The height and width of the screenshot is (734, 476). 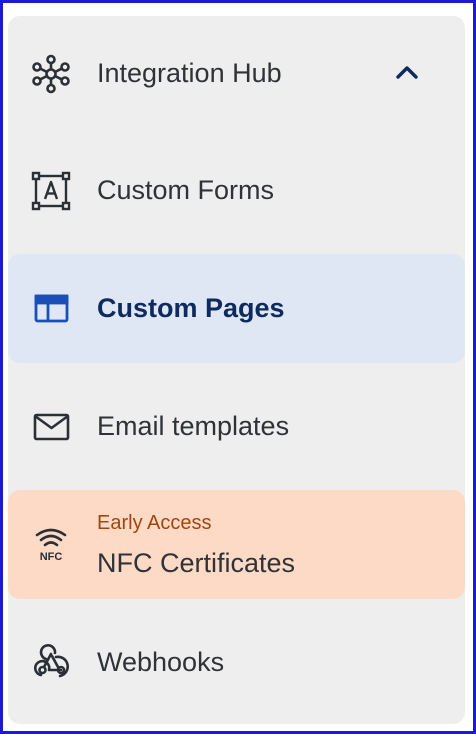 What do you see at coordinates (196, 563) in the screenshot?
I see `nav-item-label: NFC Certificates` at bounding box center [196, 563].